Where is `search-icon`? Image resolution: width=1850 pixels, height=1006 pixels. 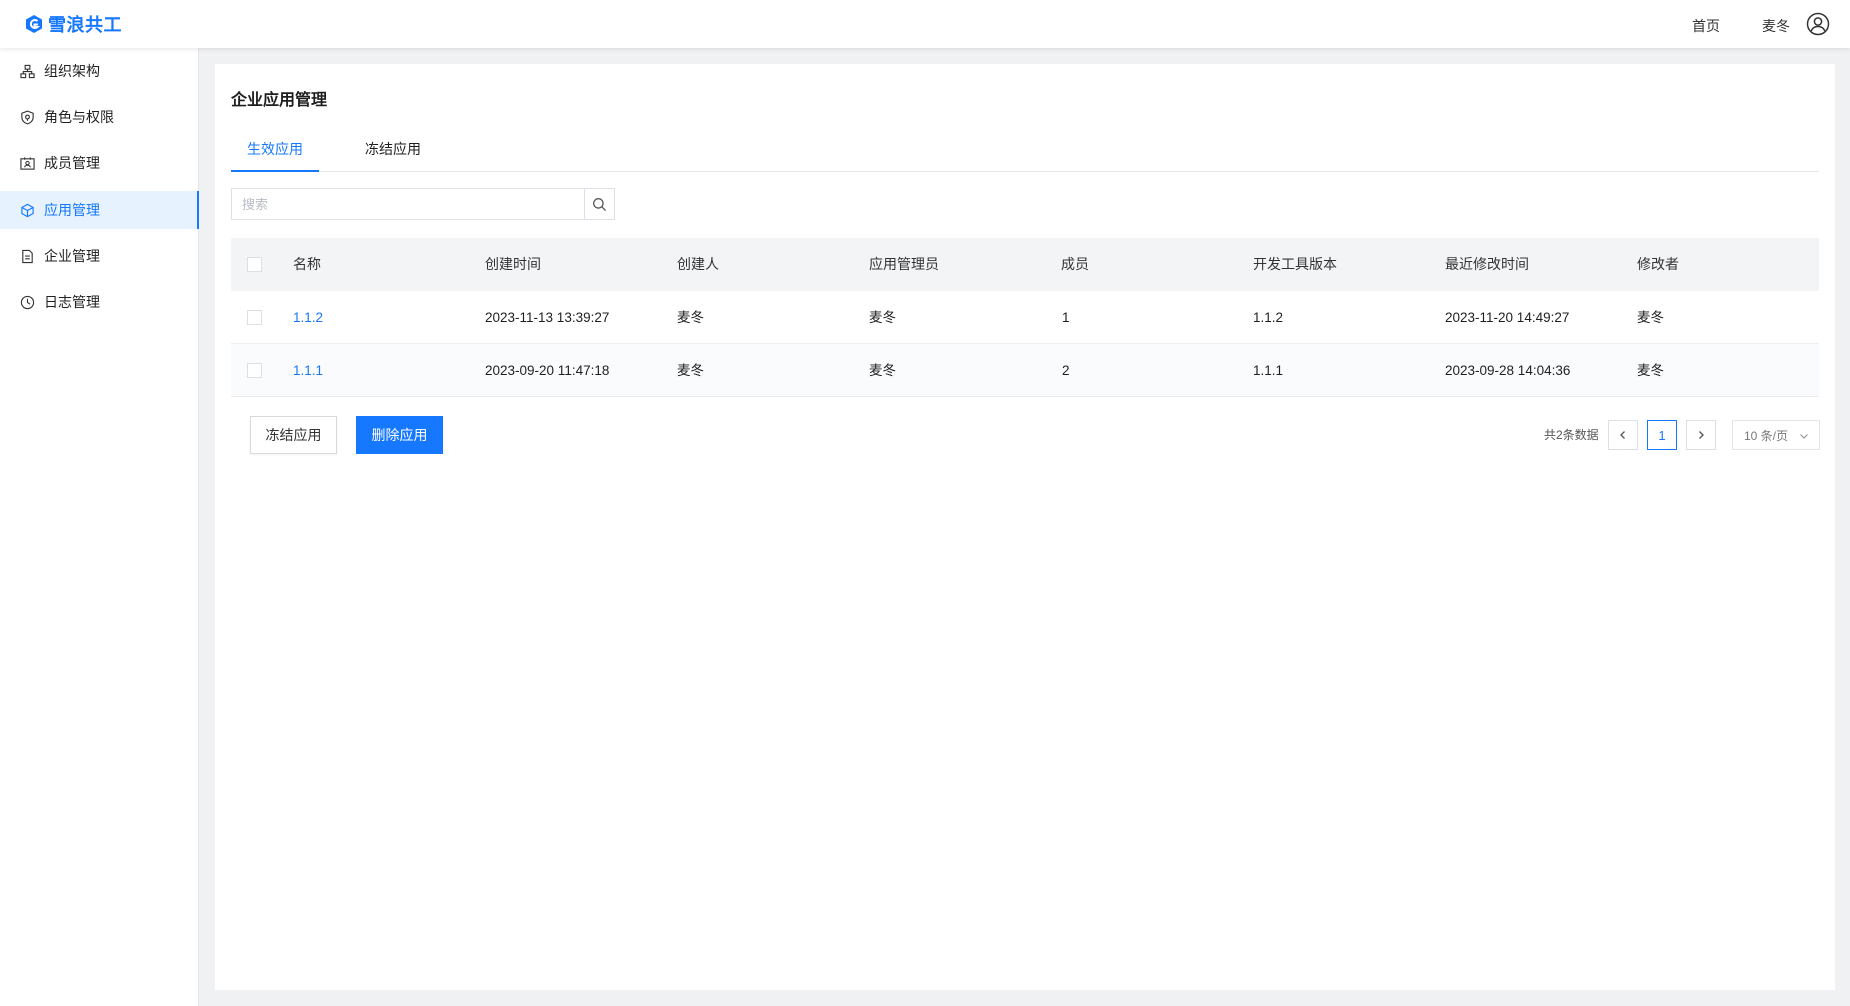 search-icon is located at coordinates (600, 204).